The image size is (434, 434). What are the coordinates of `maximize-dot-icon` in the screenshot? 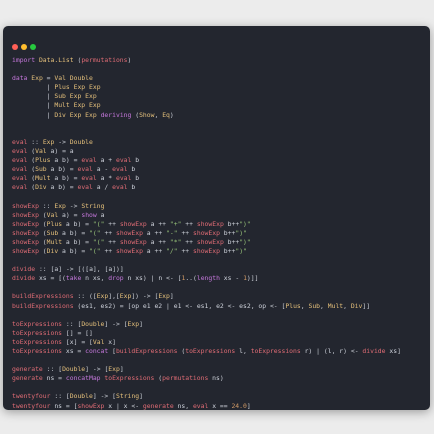 It's located at (33, 47).